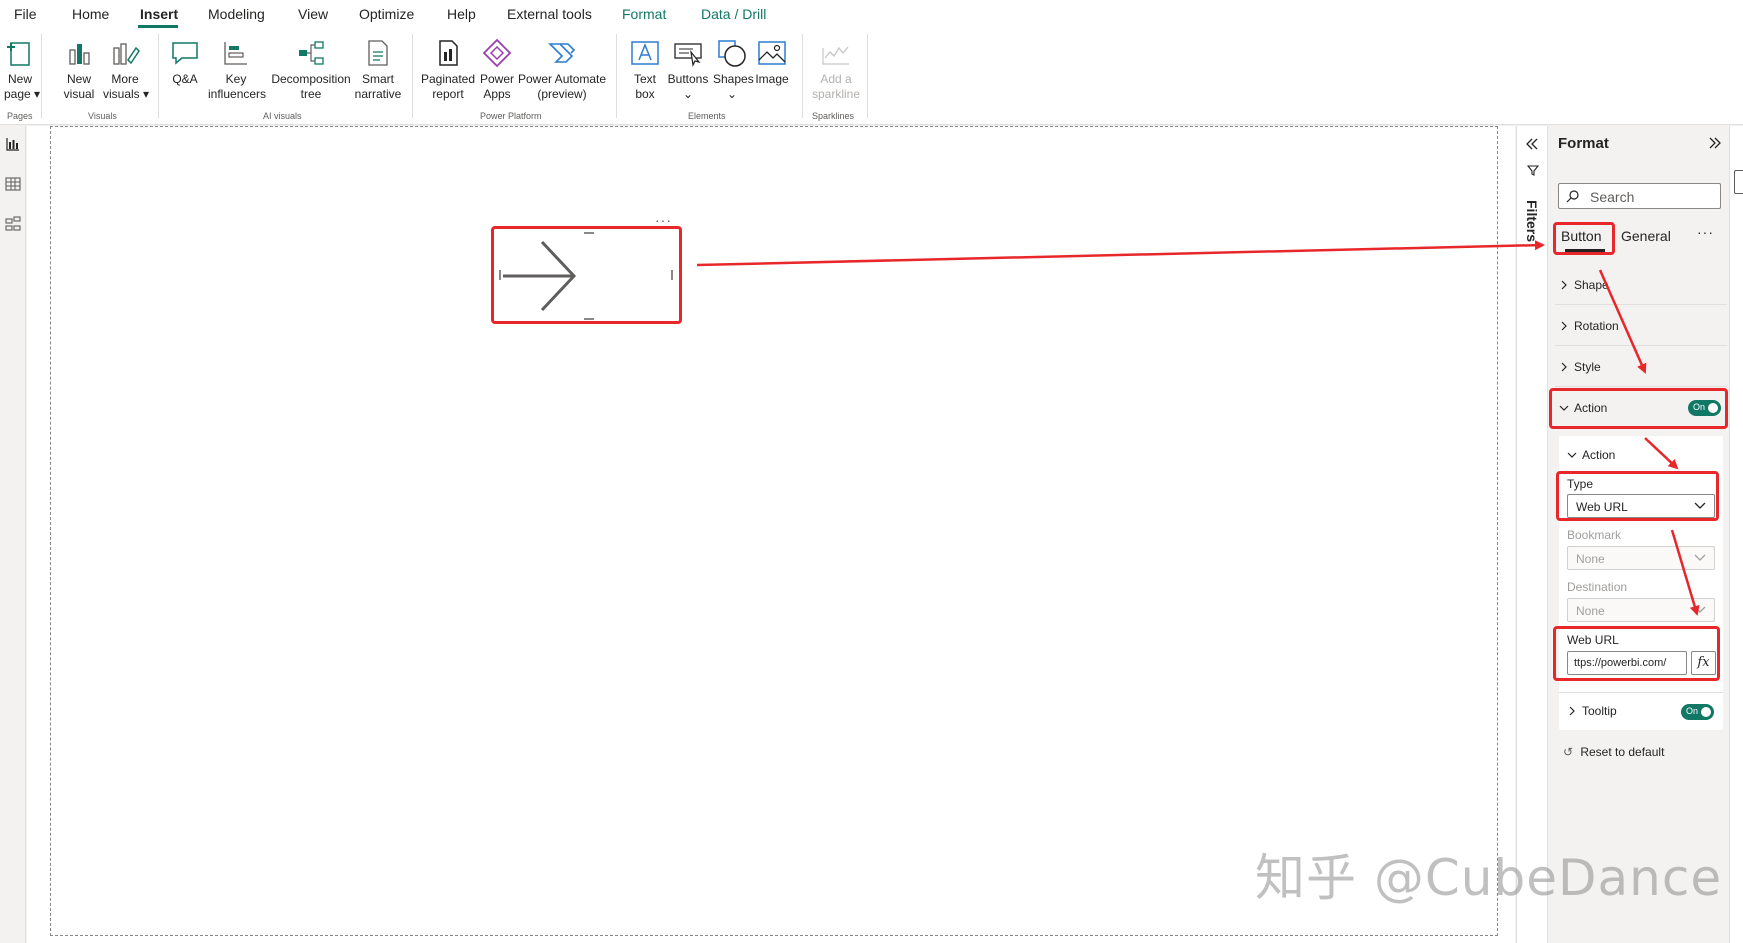 This screenshot has height=943, width=1743. Describe the element at coordinates (562, 70) in the screenshot. I see `power-automate-button: Power Automate (preview)` at that location.